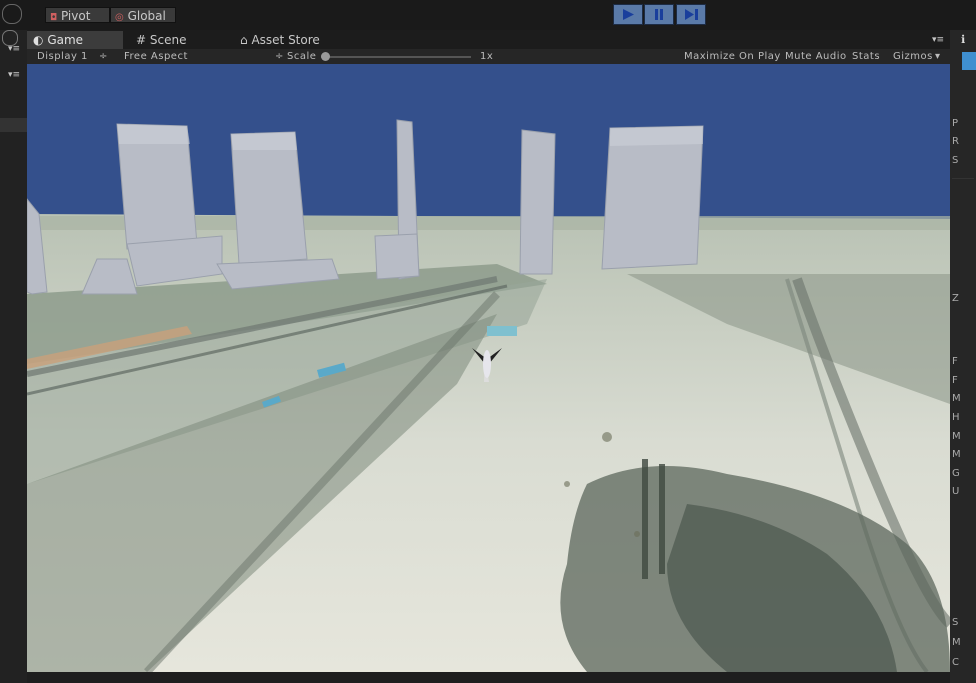 The width and height of the screenshot is (976, 683). What do you see at coordinates (866, 56) in the screenshot?
I see `stats-toggle: Stats` at bounding box center [866, 56].